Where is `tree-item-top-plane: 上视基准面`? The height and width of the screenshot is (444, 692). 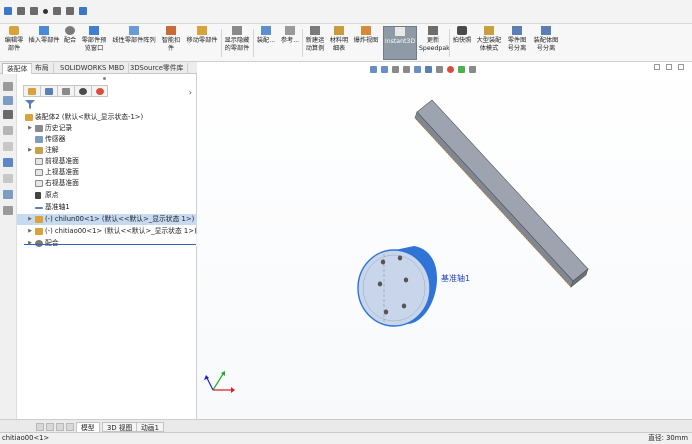
tree-item-top-plane: 上视基准面 is located at coordinates (107, 172).